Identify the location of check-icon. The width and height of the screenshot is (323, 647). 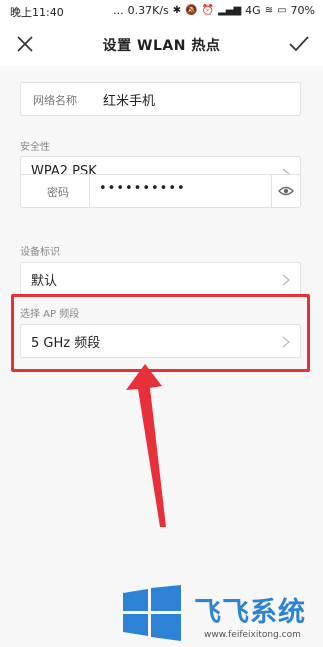
(299, 44).